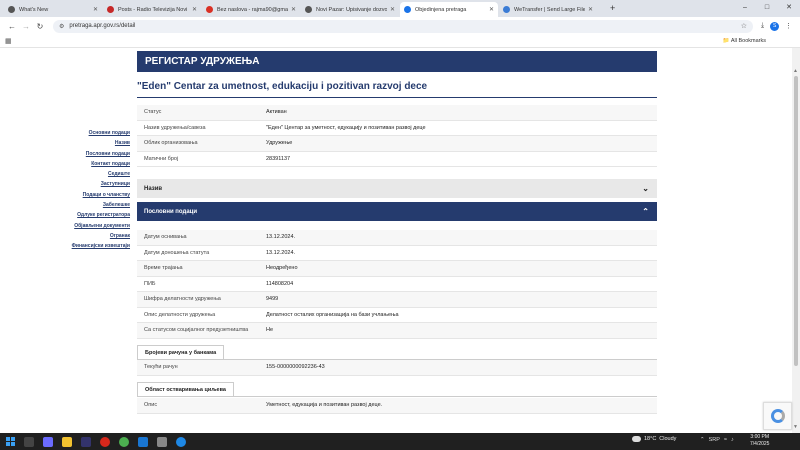  I want to click on widgets-icon, so click(48, 441).